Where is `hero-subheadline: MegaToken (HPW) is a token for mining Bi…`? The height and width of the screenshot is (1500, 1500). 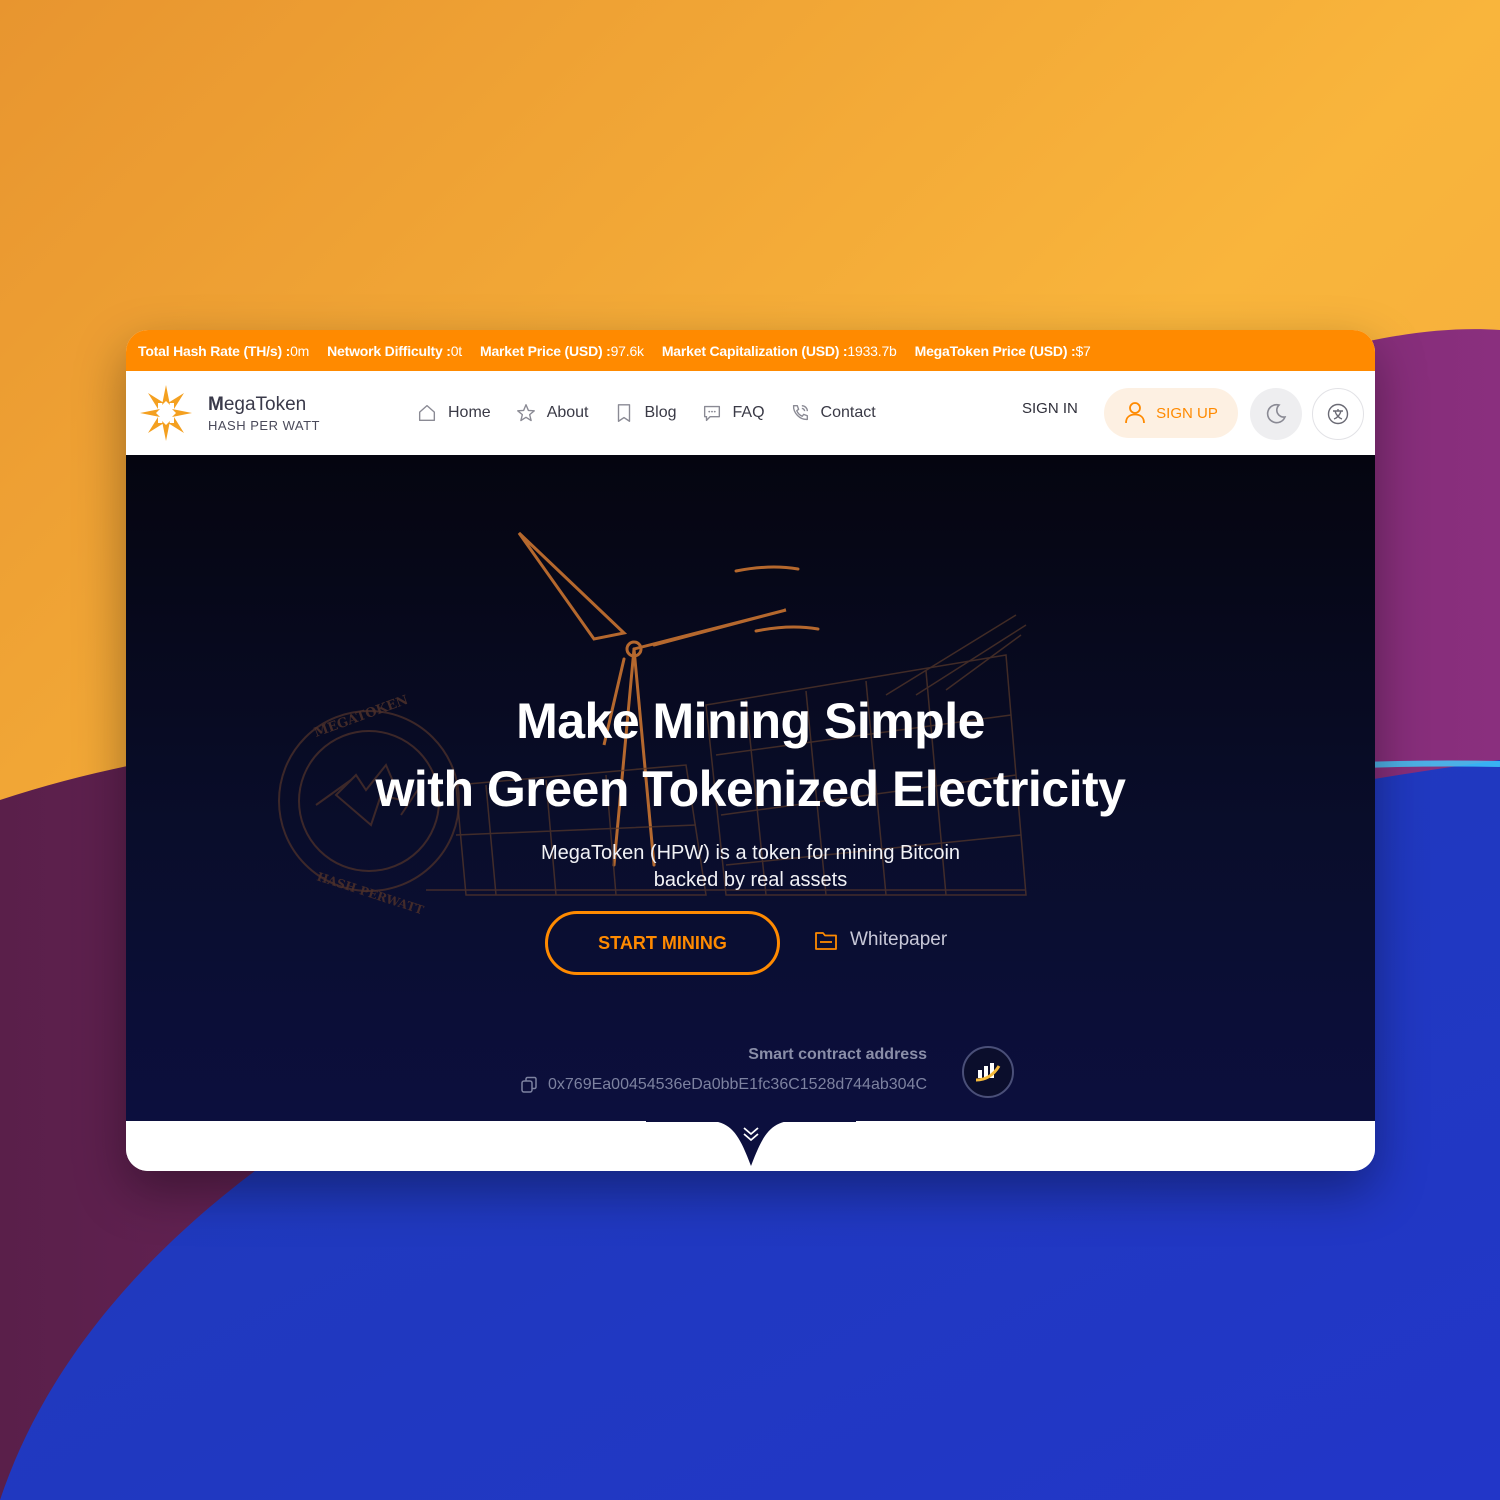 hero-subheadline: MegaToken (HPW) is a token for mining Bi… is located at coordinates (750, 867).